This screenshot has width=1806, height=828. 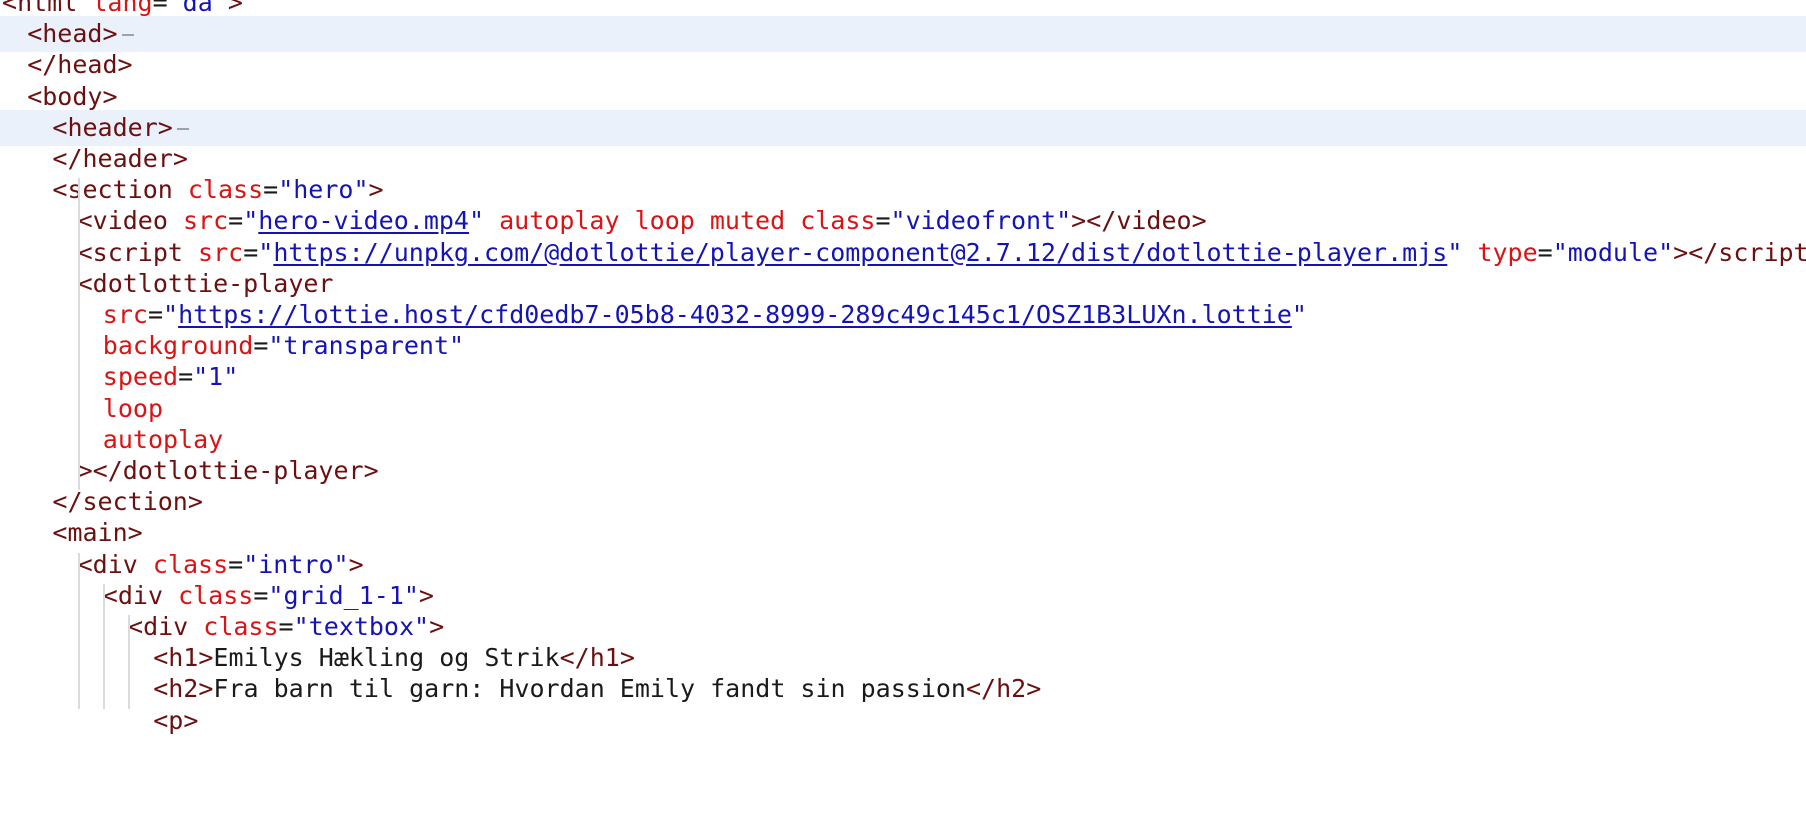 I want to click on code-token: h2, so click(x=183, y=689).